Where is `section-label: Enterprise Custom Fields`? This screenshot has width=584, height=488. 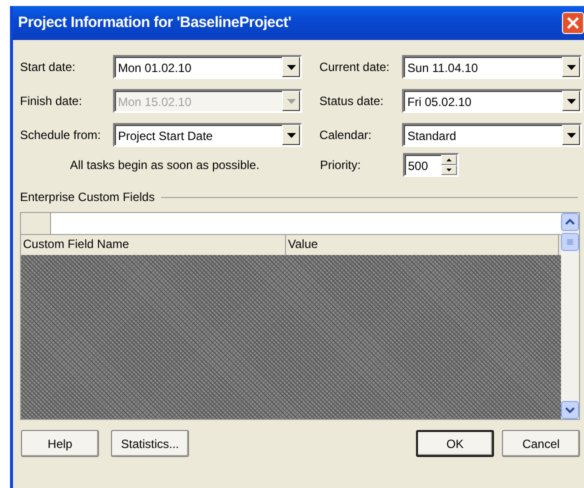
section-label: Enterprise Custom Fields is located at coordinates (87, 197).